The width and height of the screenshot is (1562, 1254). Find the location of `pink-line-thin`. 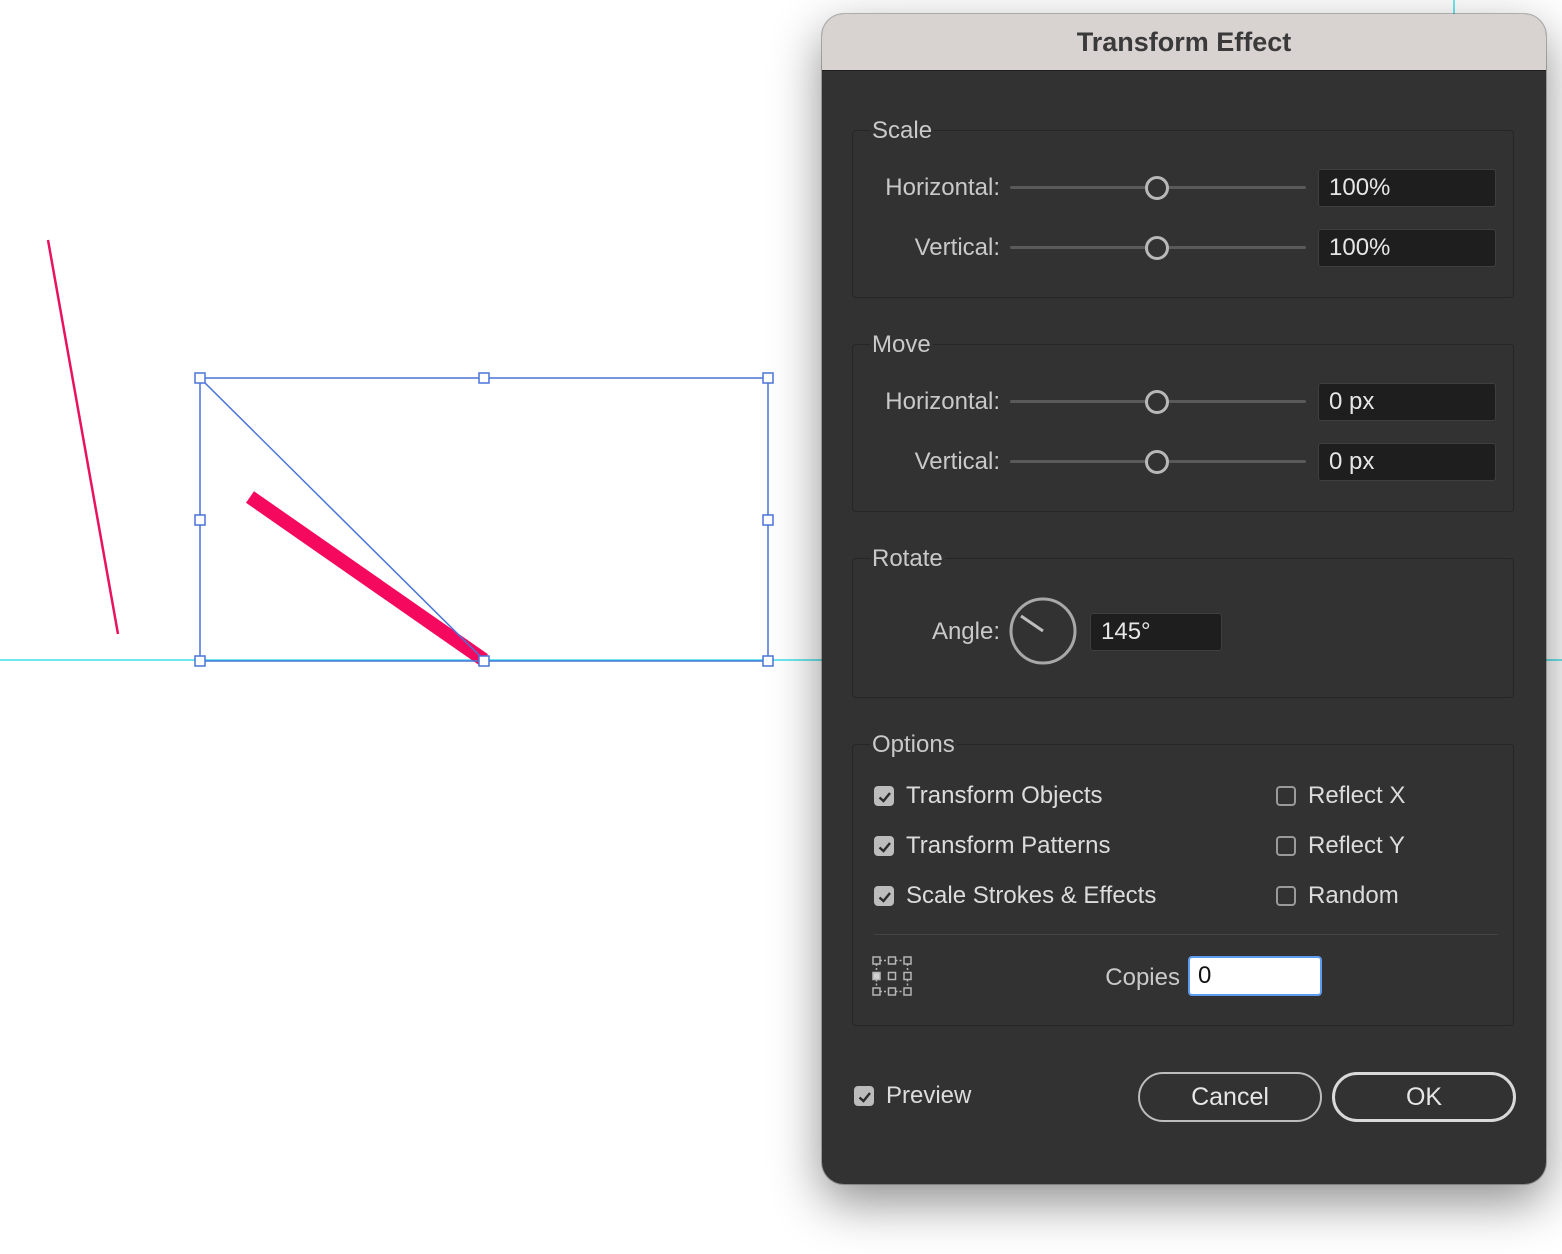

pink-line-thin is located at coordinates (83, 437).